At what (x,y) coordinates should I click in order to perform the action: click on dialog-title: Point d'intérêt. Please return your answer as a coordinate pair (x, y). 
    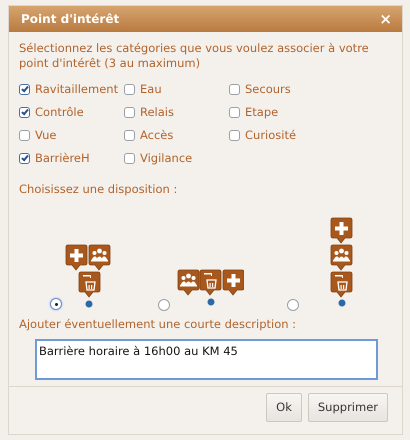
    Looking at the image, I should click on (70, 19).